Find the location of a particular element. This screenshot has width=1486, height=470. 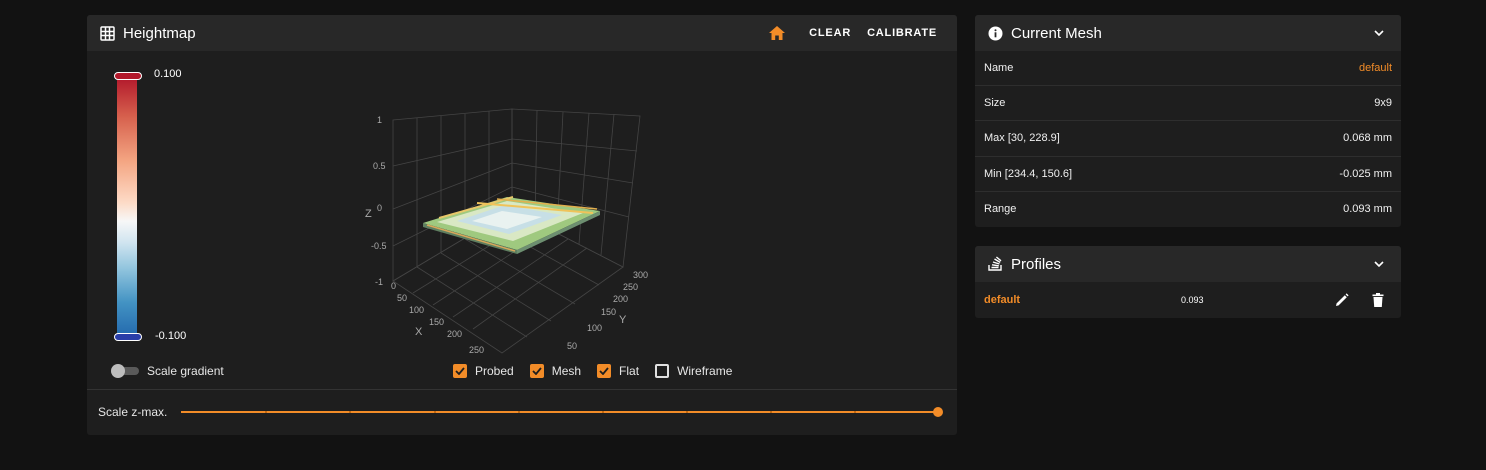

z-tick: -0.5 is located at coordinates (379, 246).